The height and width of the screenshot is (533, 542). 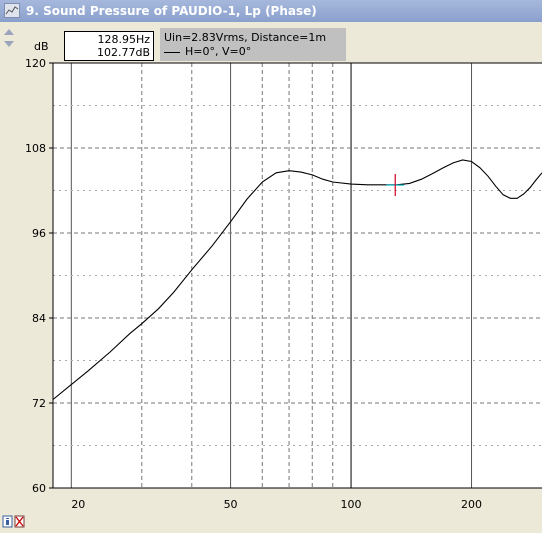 What do you see at coordinates (231, 504) in the screenshot?
I see `x-tick-label: 50` at bounding box center [231, 504].